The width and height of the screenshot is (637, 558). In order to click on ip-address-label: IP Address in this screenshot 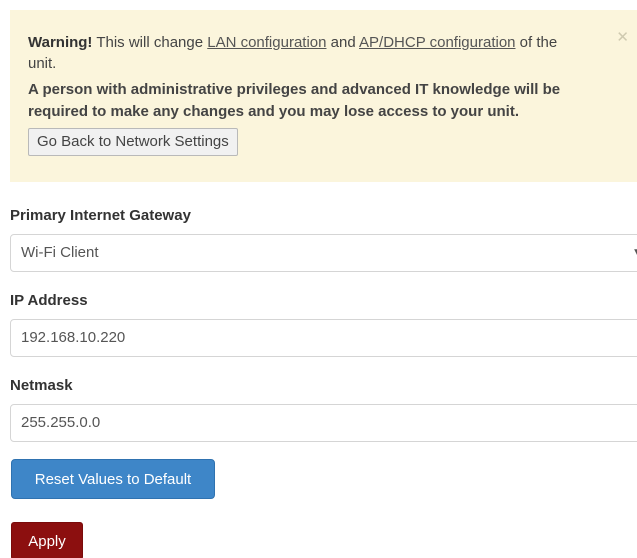, I will do `click(49, 300)`.